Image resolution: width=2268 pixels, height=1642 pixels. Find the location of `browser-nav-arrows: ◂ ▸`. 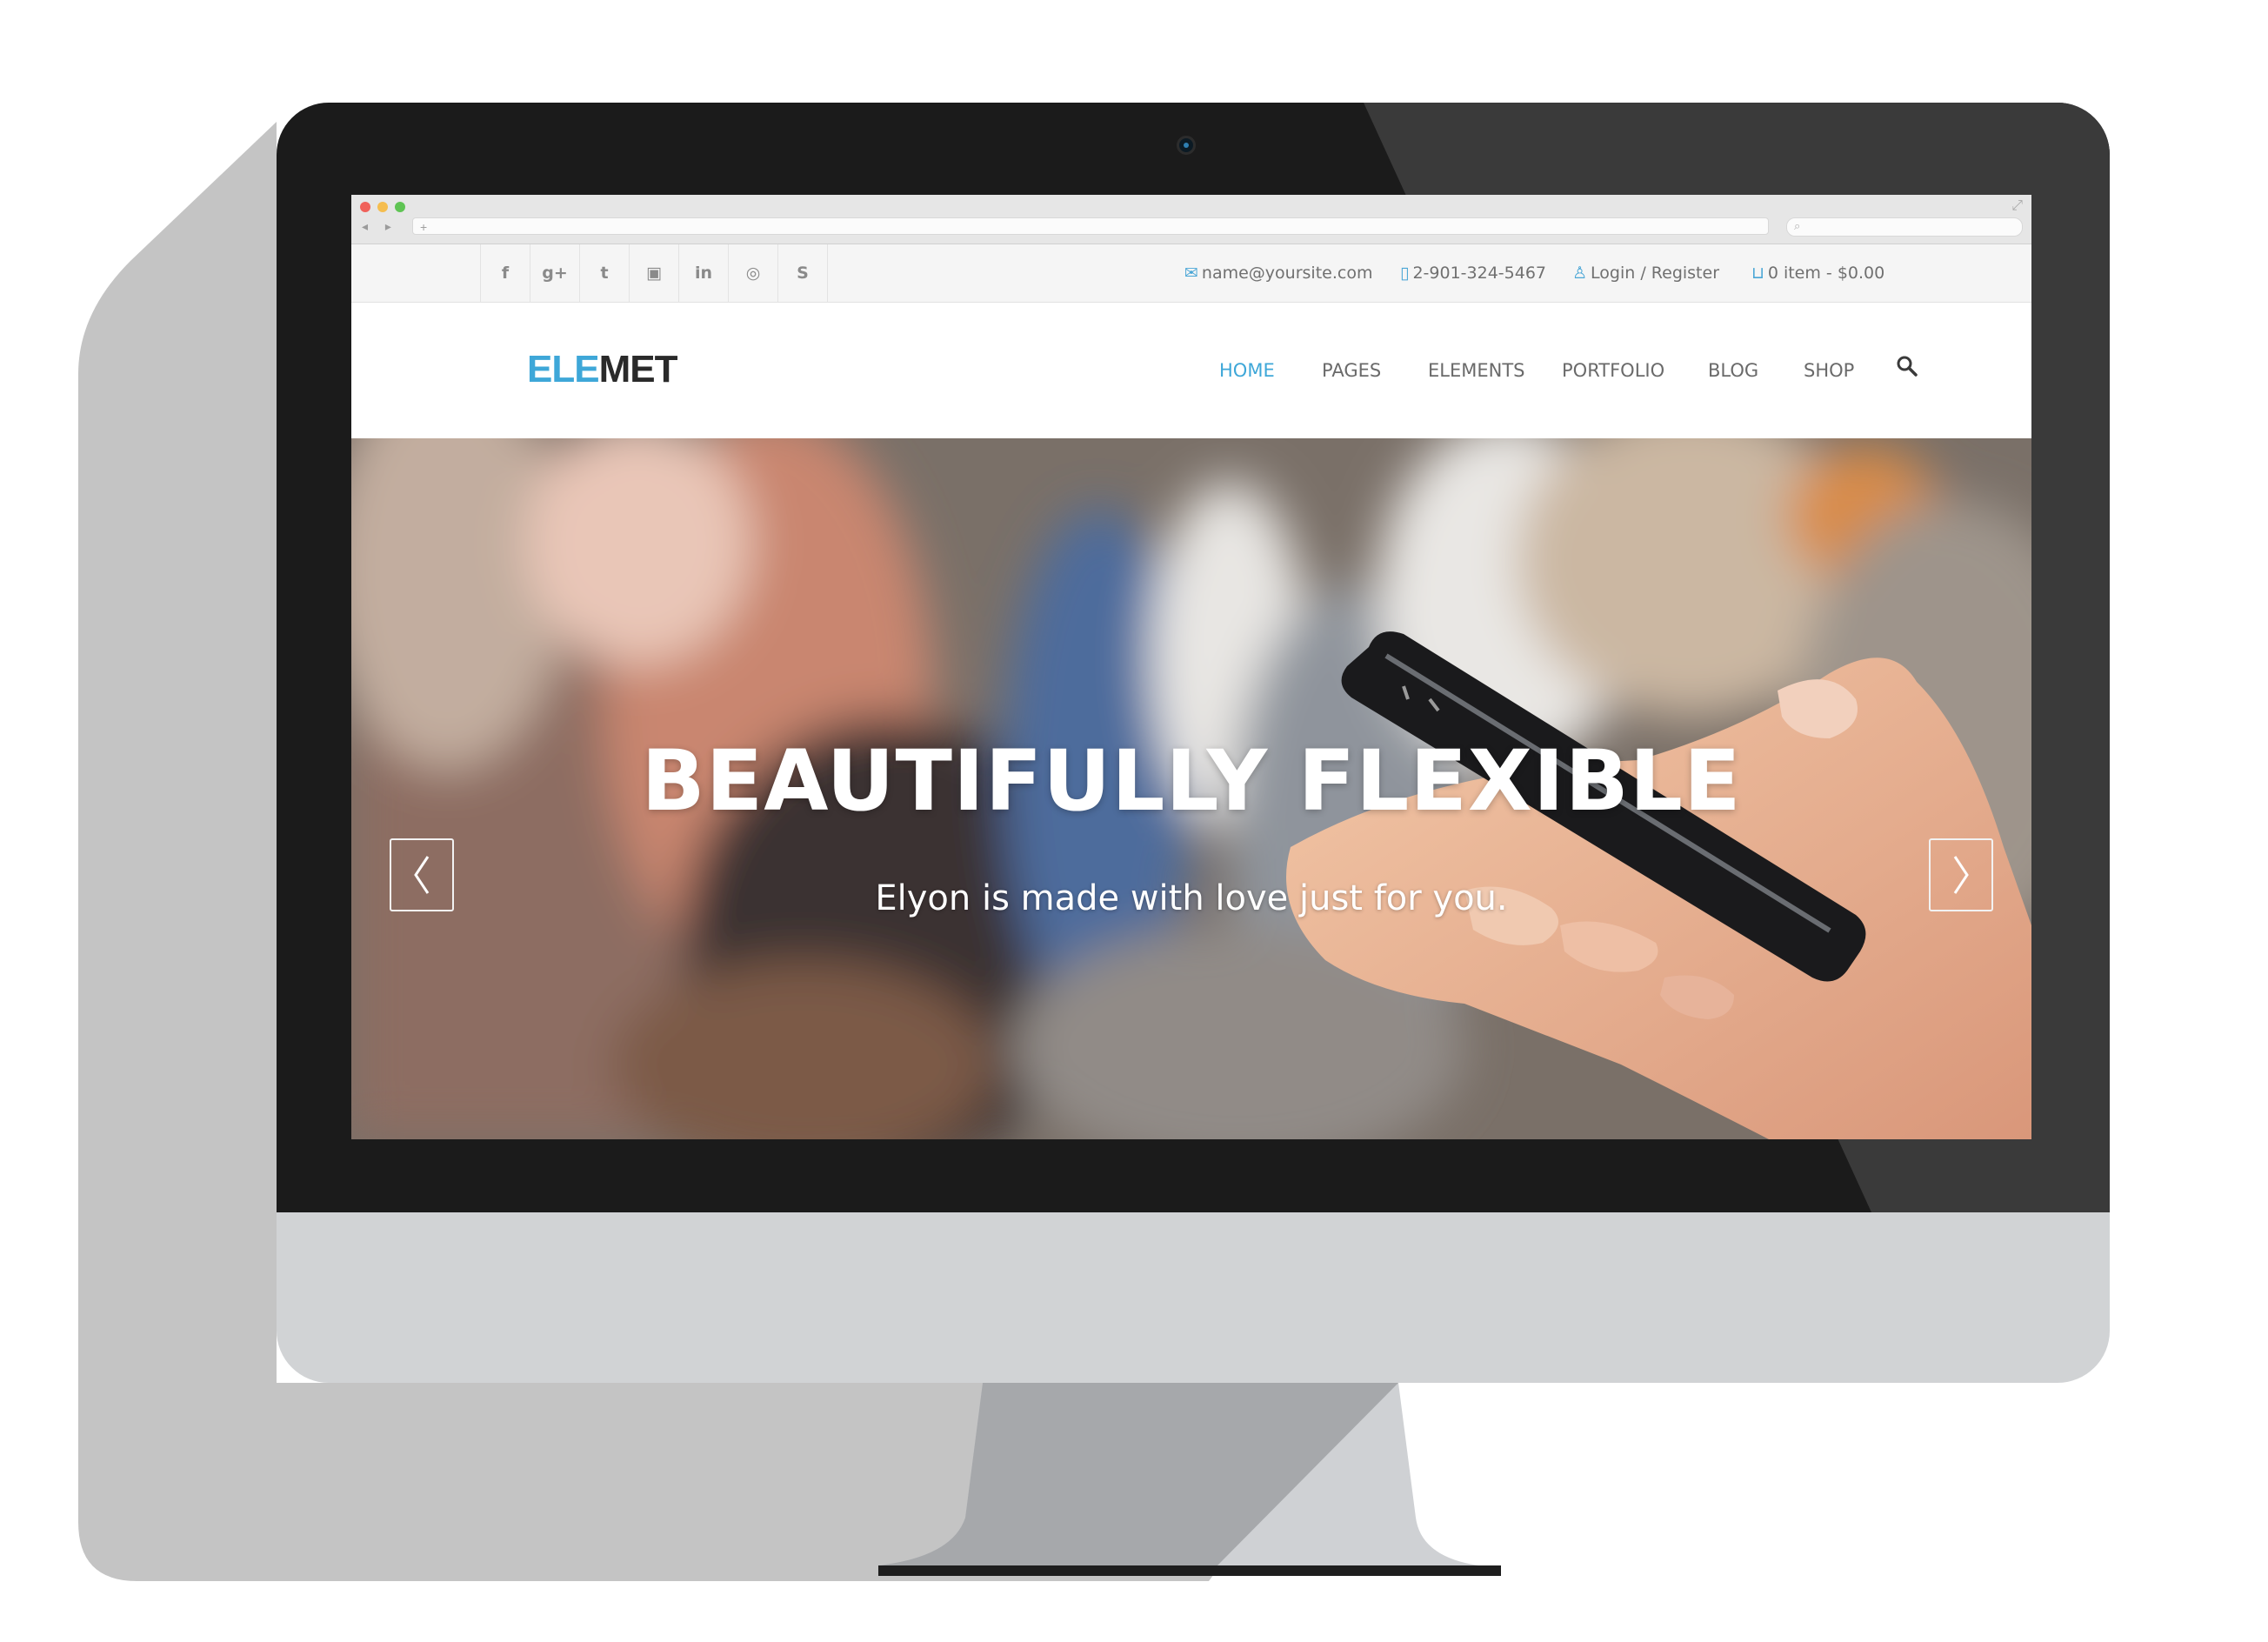

browser-nav-arrows: ◂ ▸ is located at coordinates (380, 226).